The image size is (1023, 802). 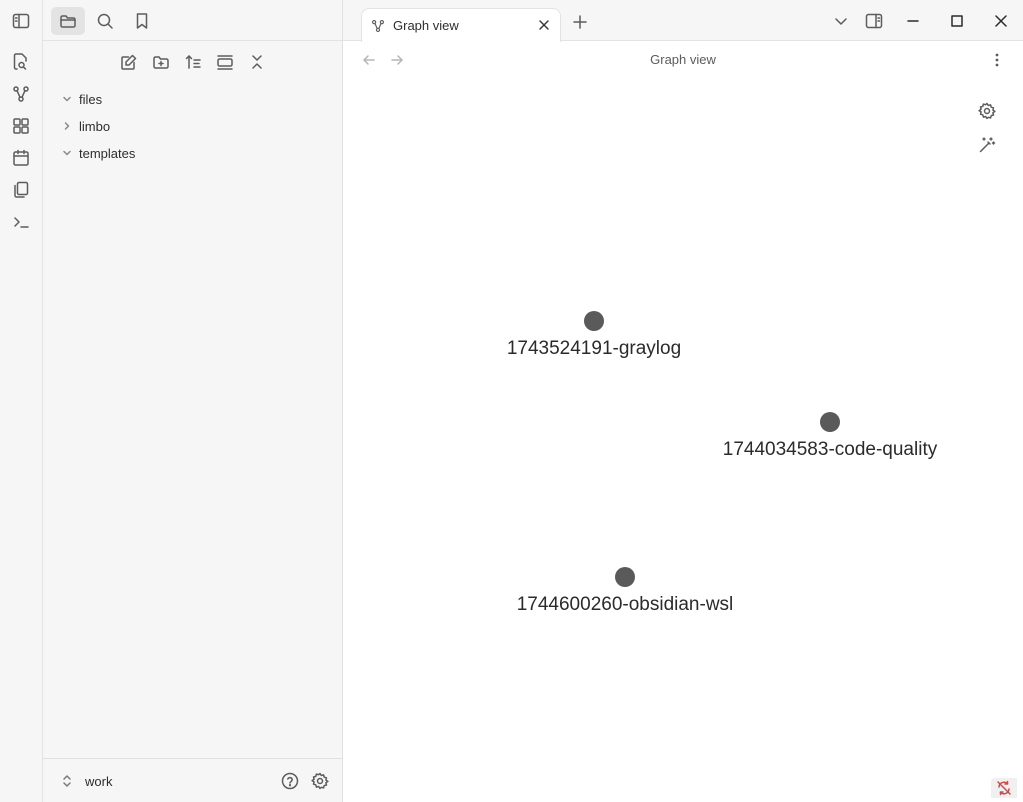 I want to click on help-icon, so click(x=290, y=781).